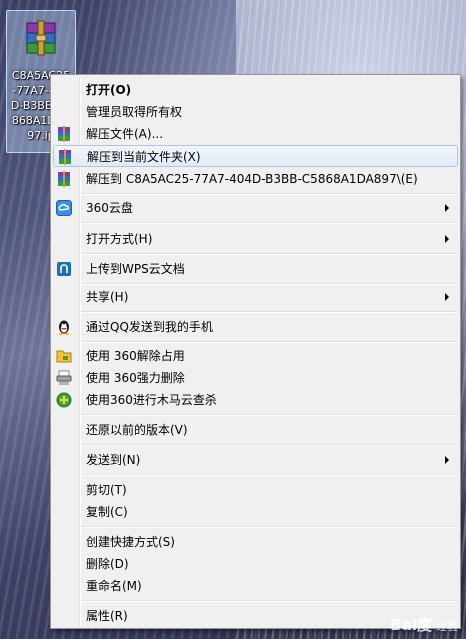 This screenshot has width=466, height=639. Describe the element at coordinates (411, 625) in the screenshot. I see `watermark-text: Bai度` at that location.